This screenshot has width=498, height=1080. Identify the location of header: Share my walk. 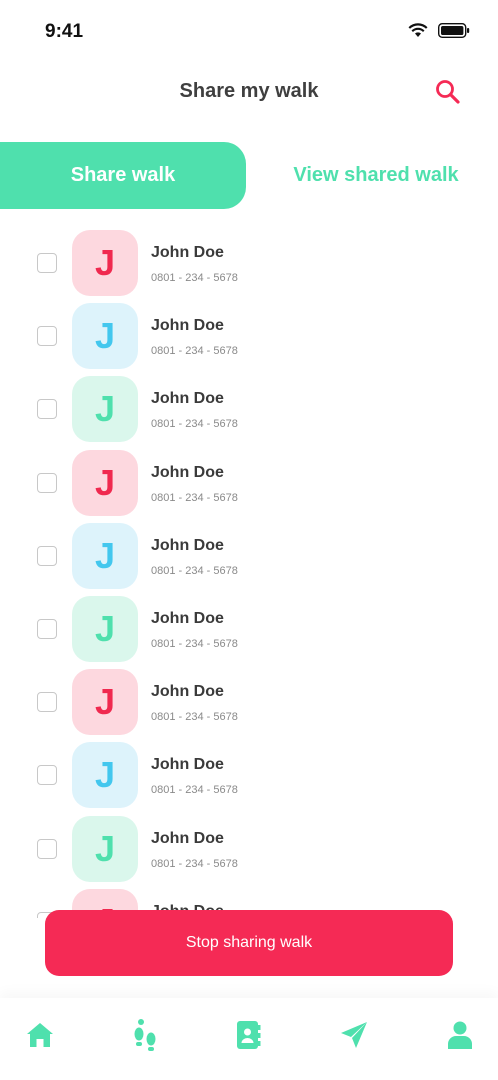
(249, 92).